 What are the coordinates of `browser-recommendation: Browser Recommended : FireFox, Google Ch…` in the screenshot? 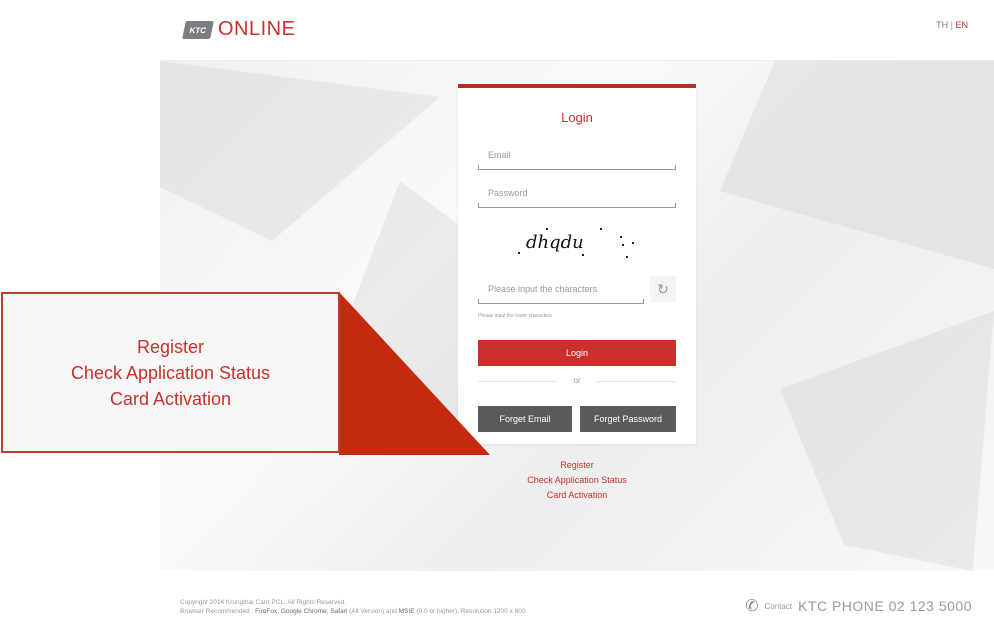 It's located at (352, 611).